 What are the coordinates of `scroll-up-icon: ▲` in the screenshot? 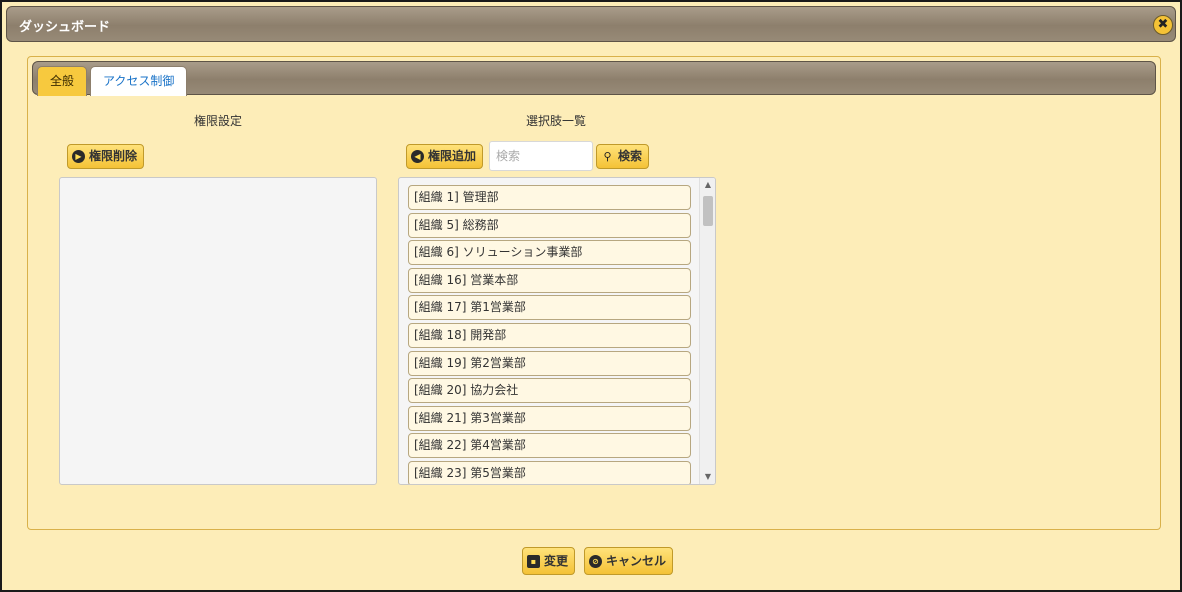 It's located at (707, 185).